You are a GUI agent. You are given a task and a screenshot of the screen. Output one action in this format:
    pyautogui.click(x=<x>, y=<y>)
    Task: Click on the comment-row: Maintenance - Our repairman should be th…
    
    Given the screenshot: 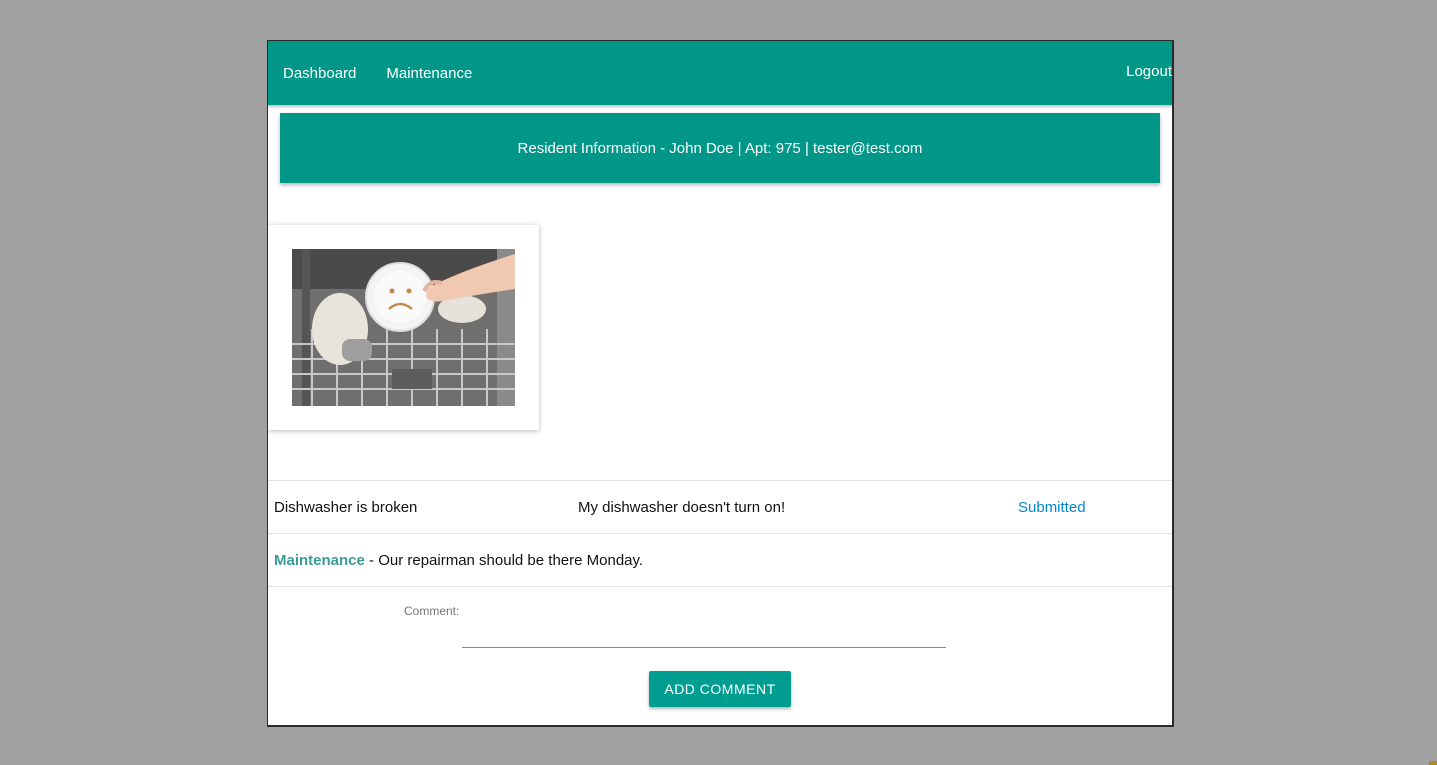 What is the action you would take?
    pyautogui.click(x=720, y=560)
    